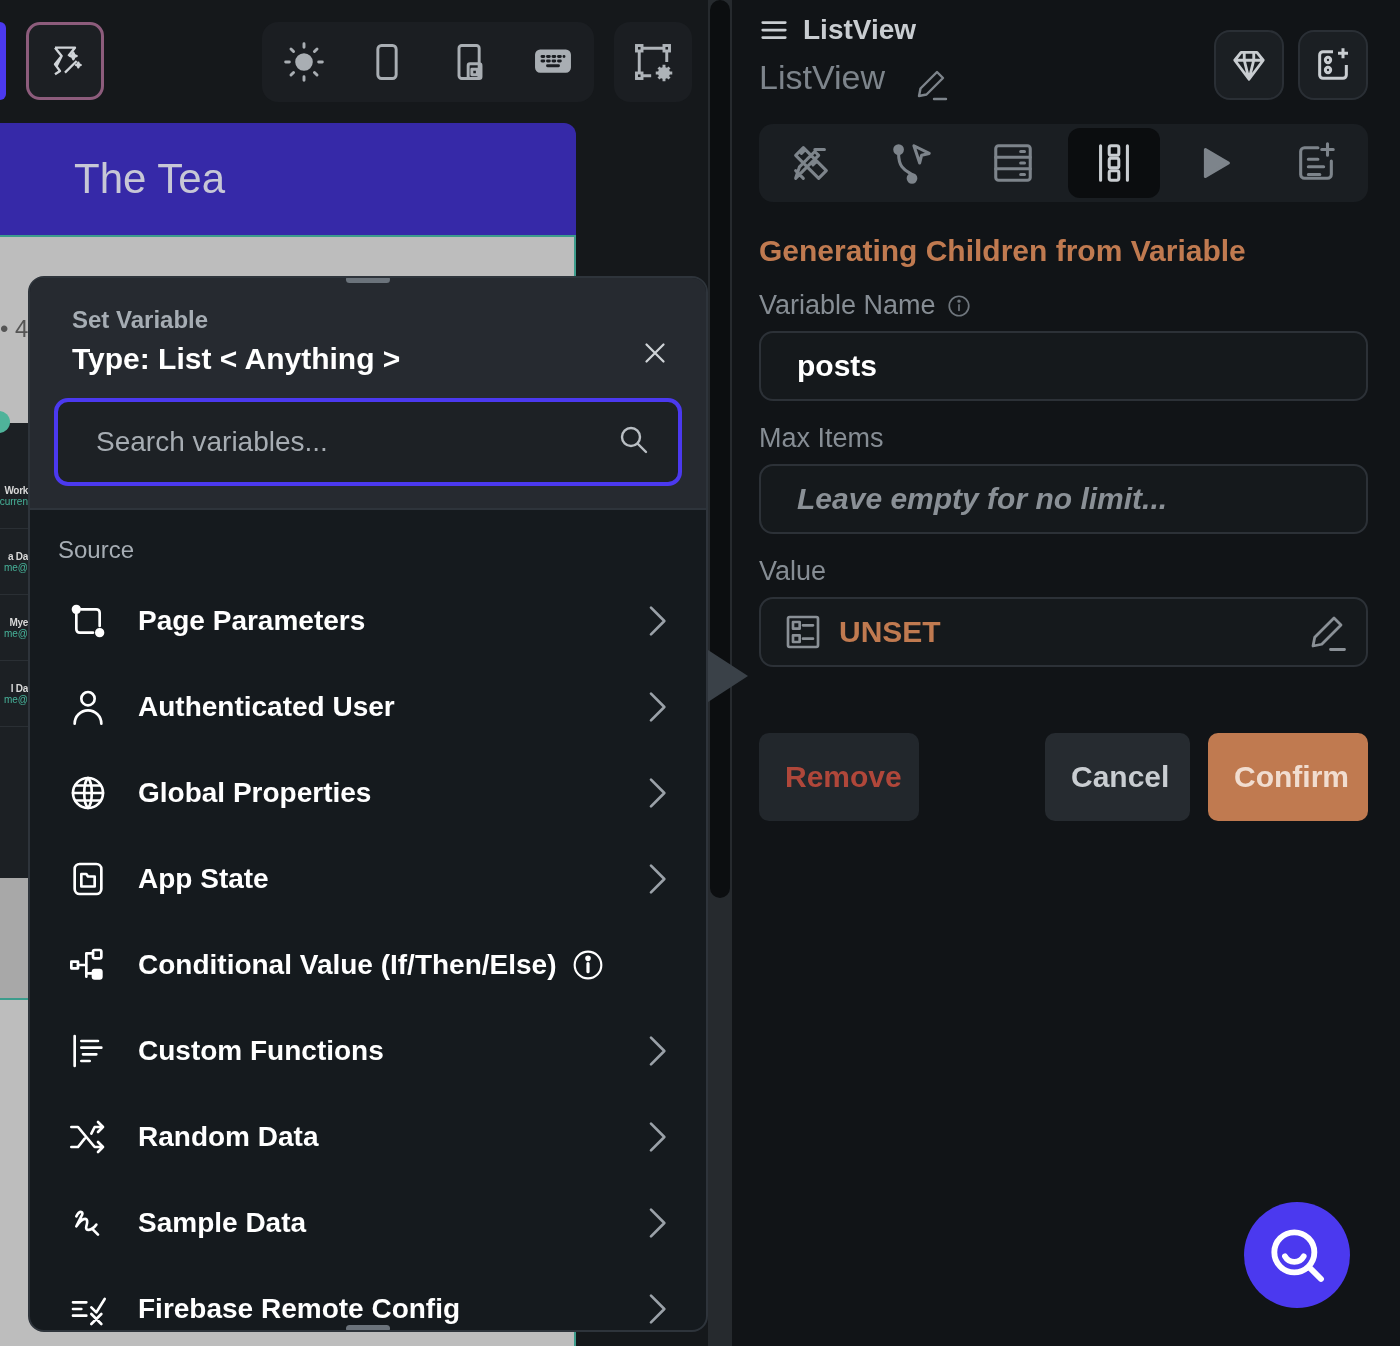 The height and width of the screenshot is (1346, 1400). Describe the element at coordinates (822, 438) in the screenshot. I see `field-label: Max Items` at that location.